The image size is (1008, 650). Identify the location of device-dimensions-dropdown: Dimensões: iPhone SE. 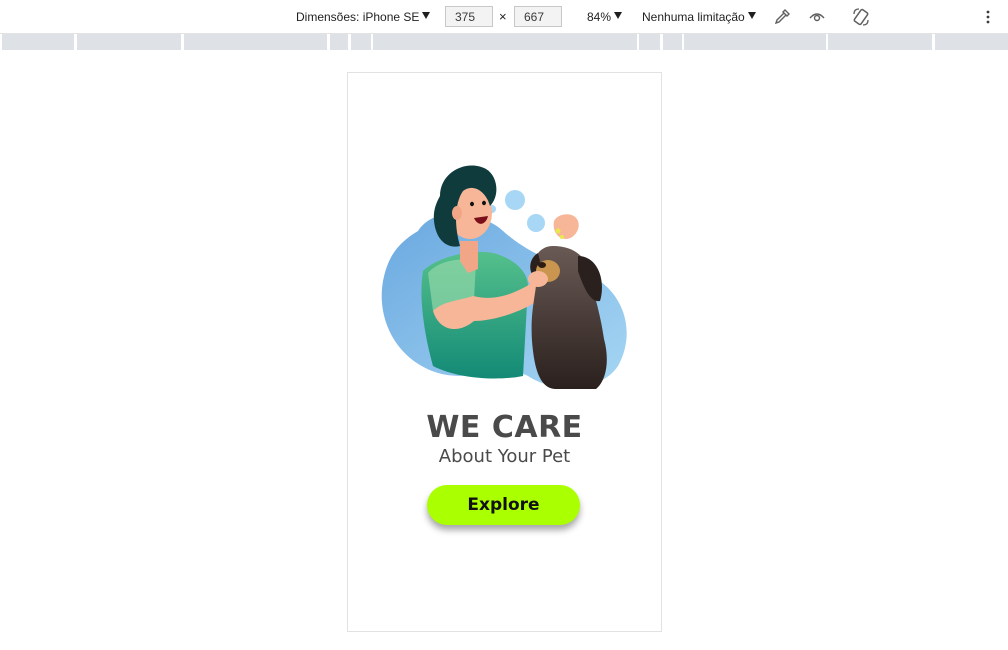
(363, 16).